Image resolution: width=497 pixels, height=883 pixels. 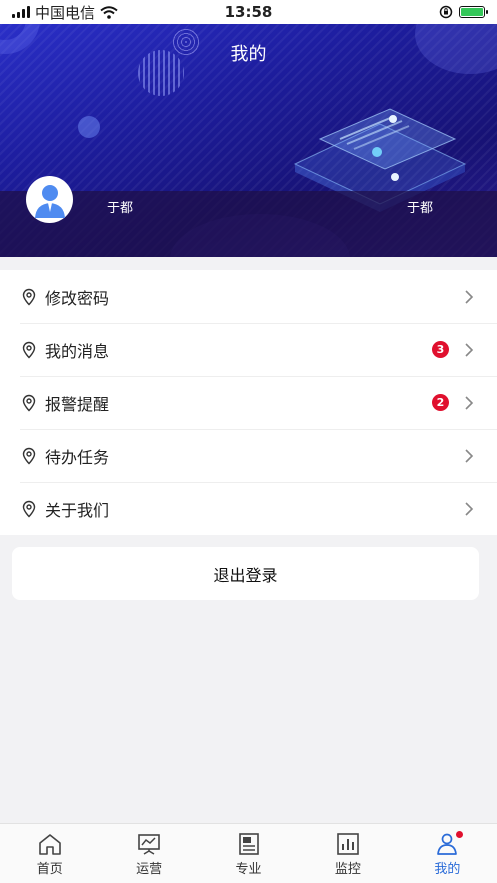 I want to click on battery-icon, so click(x=473, y=12).